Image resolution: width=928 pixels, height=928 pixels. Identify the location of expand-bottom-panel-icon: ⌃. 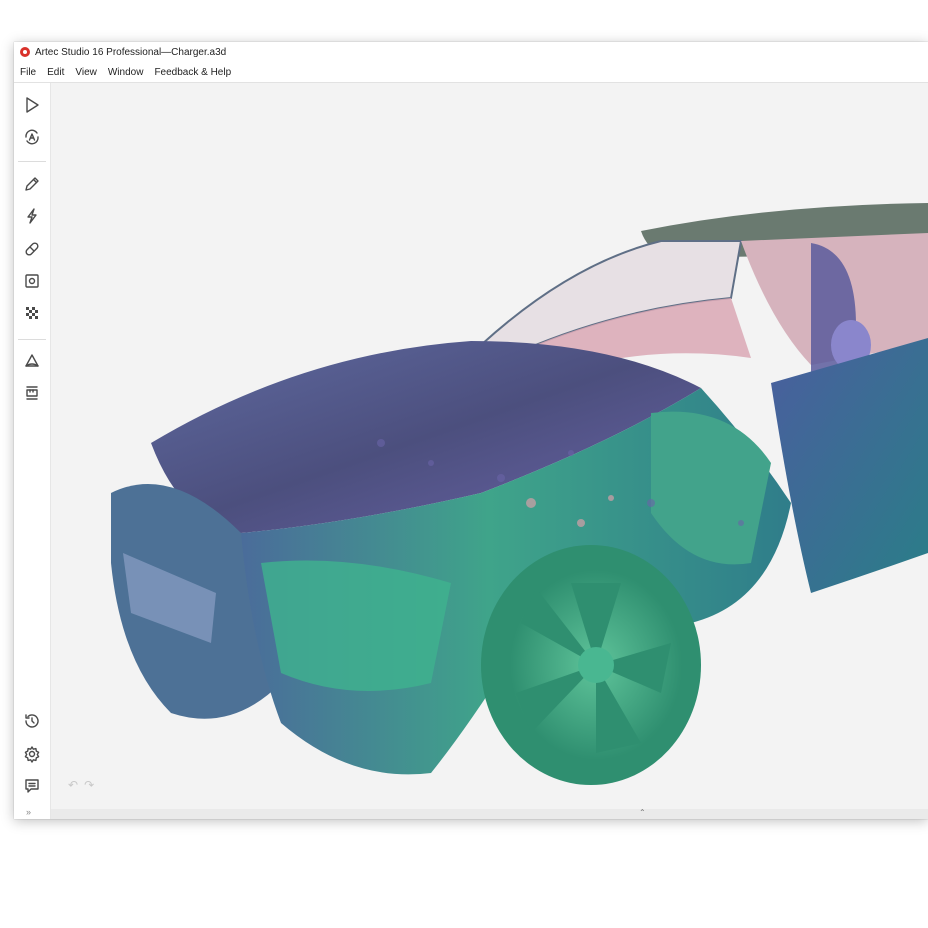
(642, 812).